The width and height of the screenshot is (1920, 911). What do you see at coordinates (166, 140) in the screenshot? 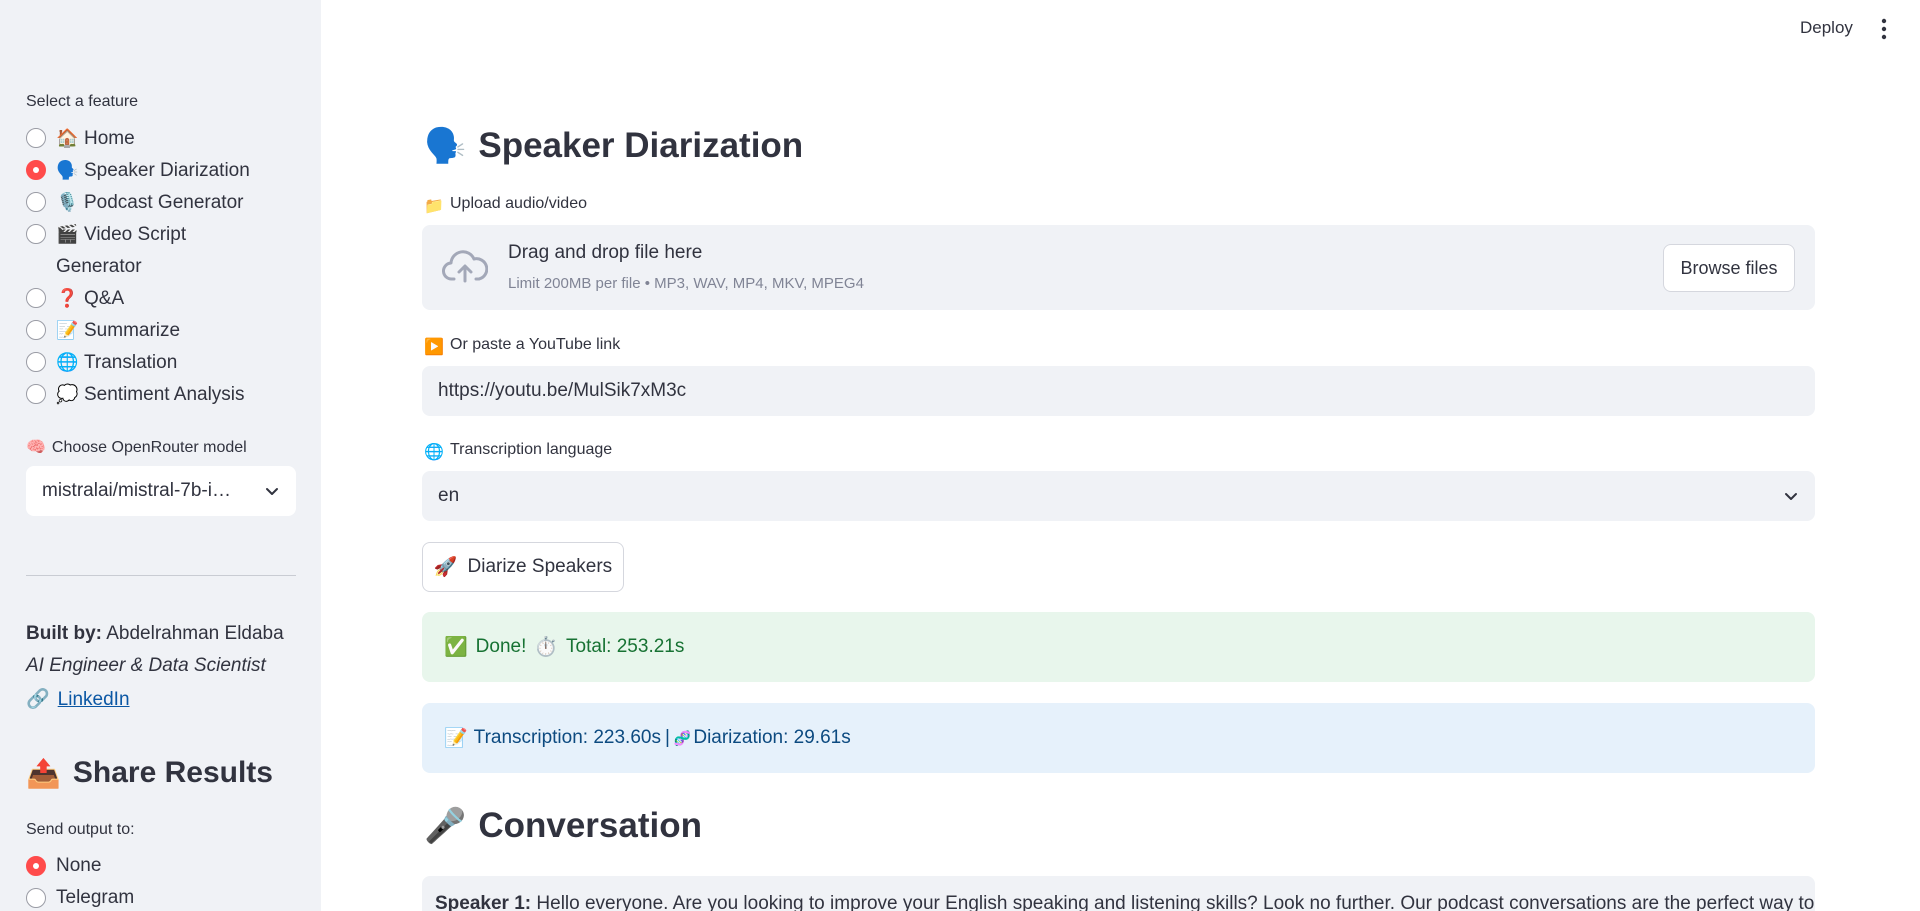
I see `radio-home: 🏠 Home` at bounding box center [166, 140].